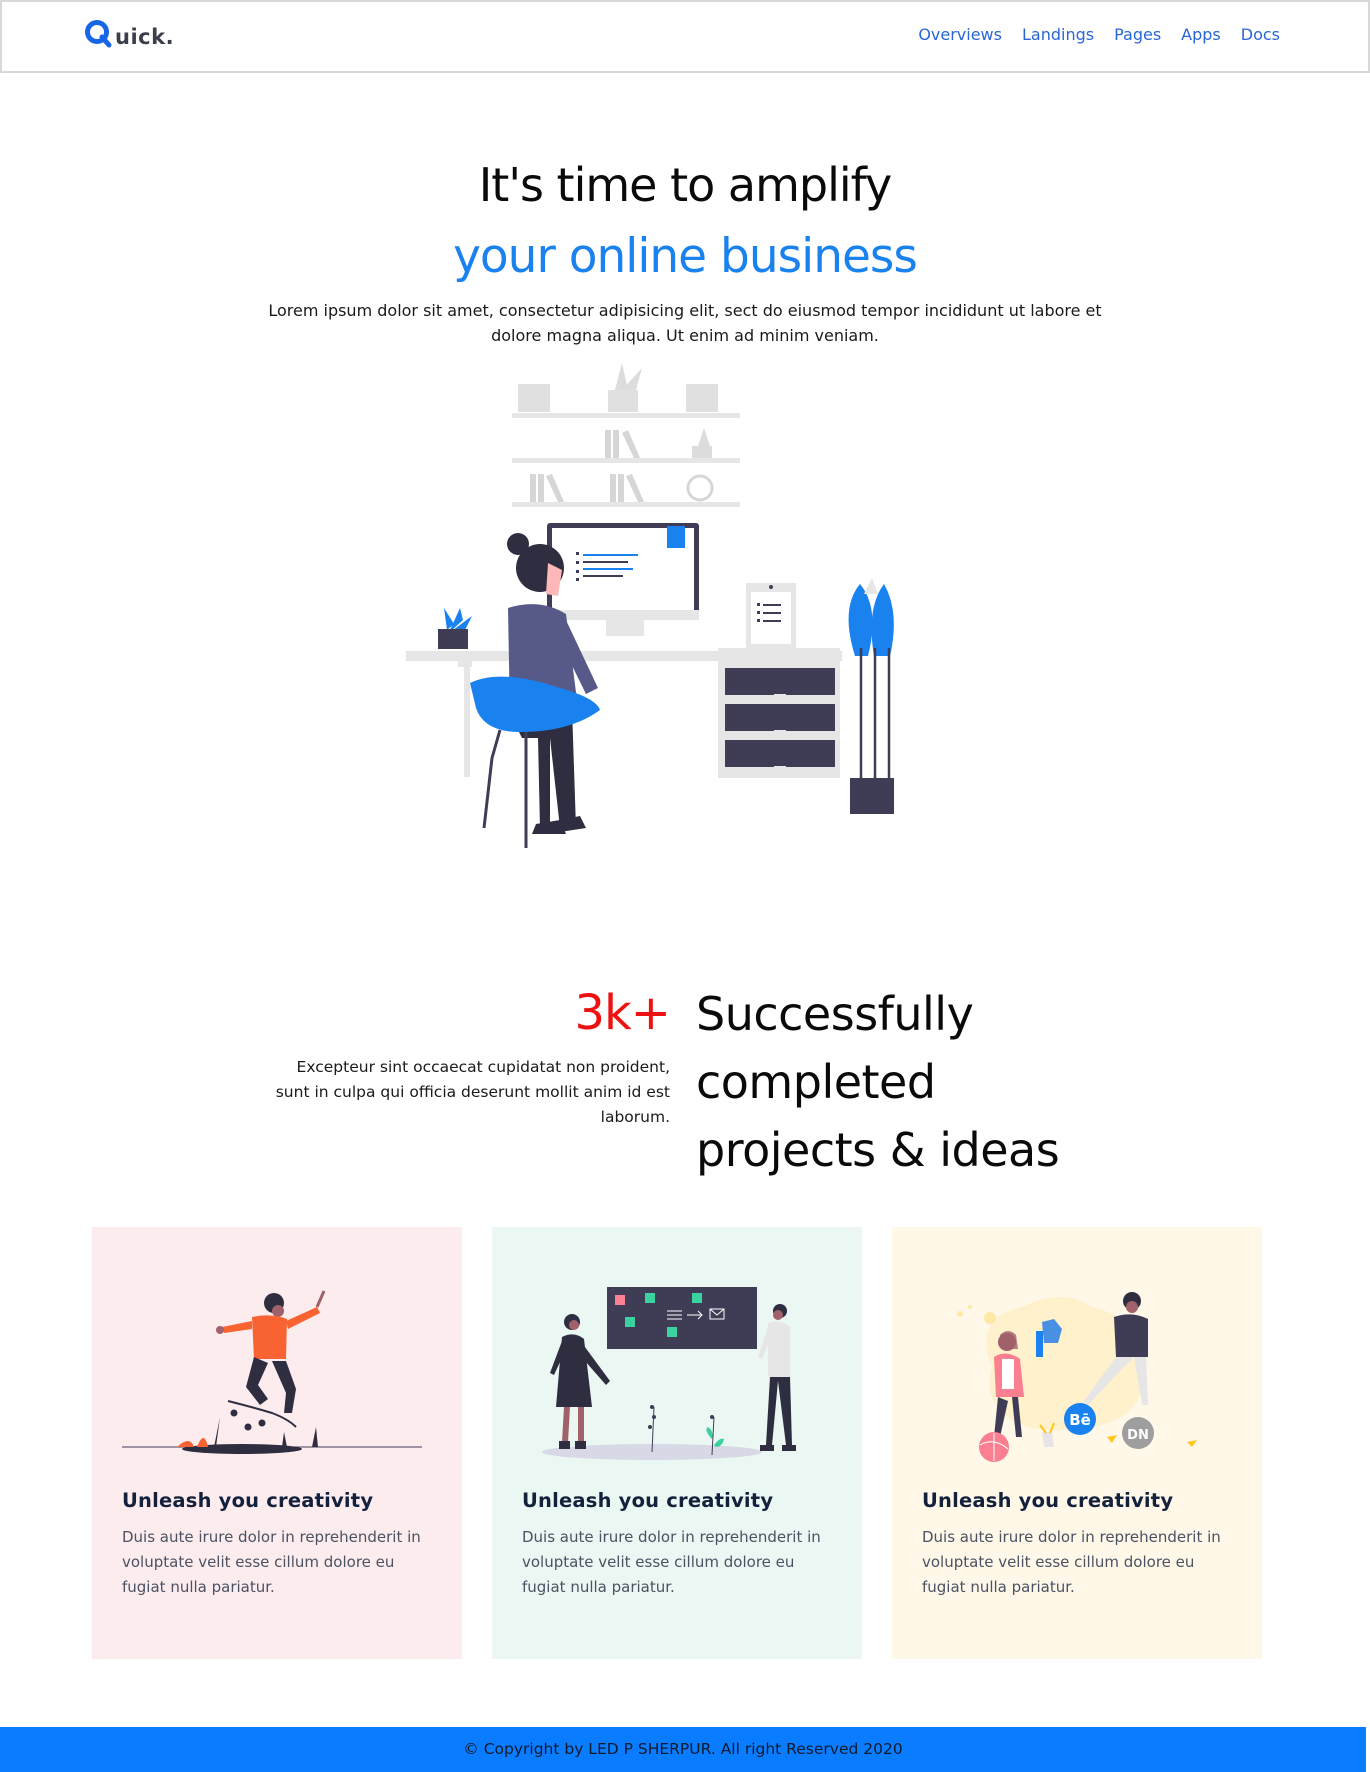  I want to click on nav-link-docs: Docs, so click(1260, 34).